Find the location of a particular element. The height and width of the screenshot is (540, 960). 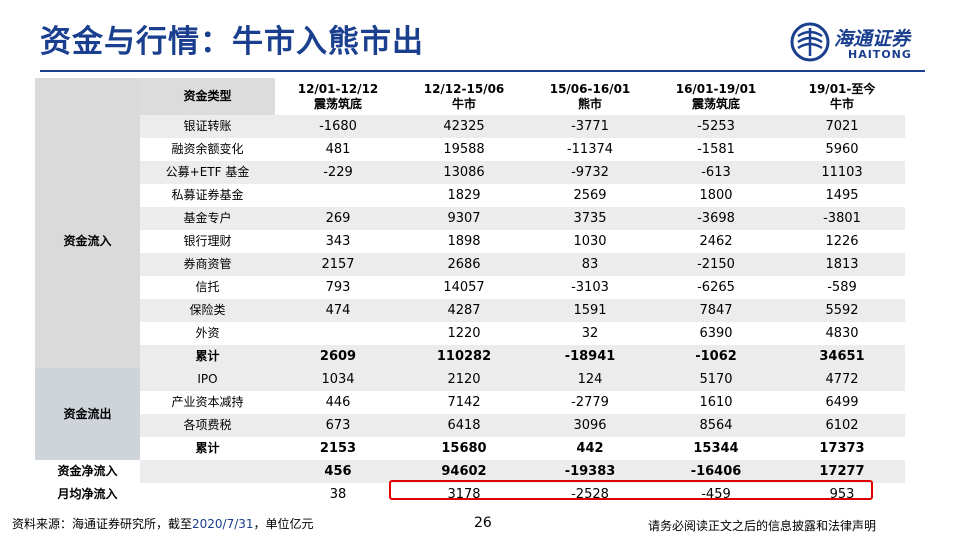

row-label: IPO is located at coordinates (207, 379).